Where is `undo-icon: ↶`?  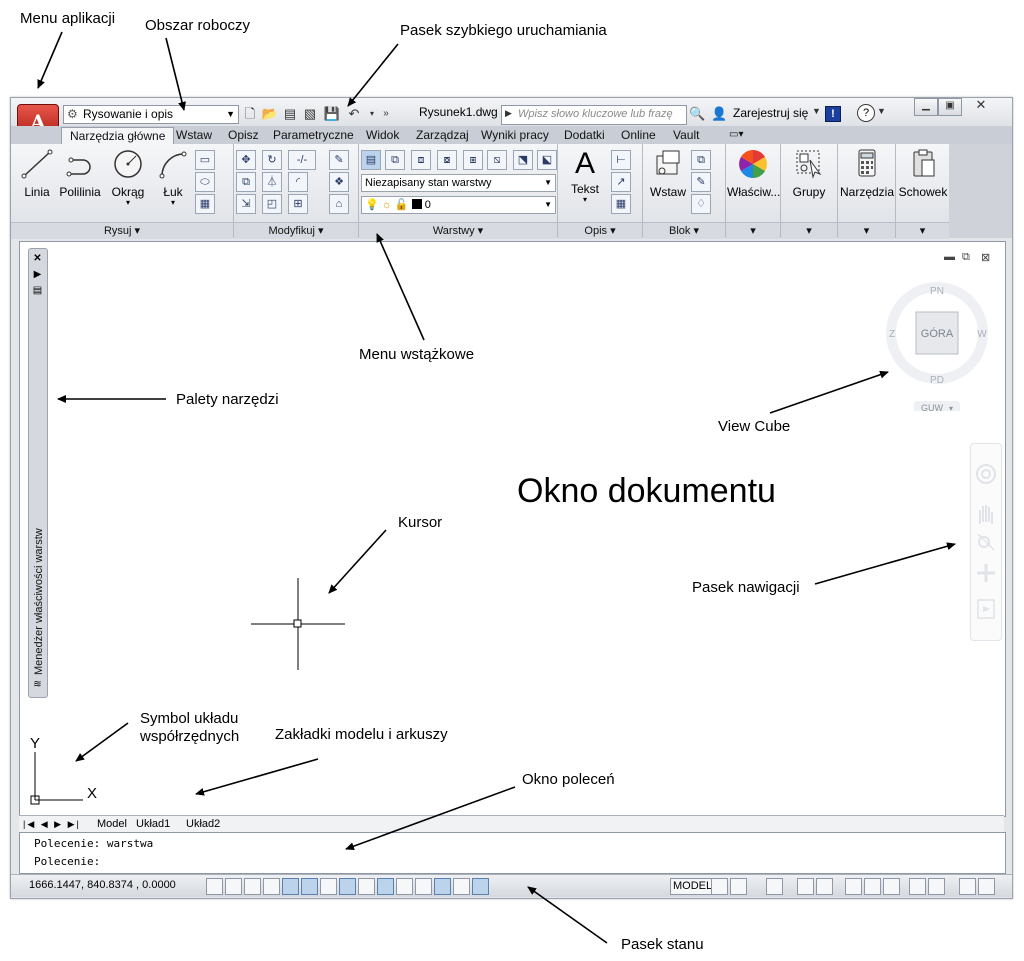
undo-icon: ↶ is located at coordinates (354, 114).